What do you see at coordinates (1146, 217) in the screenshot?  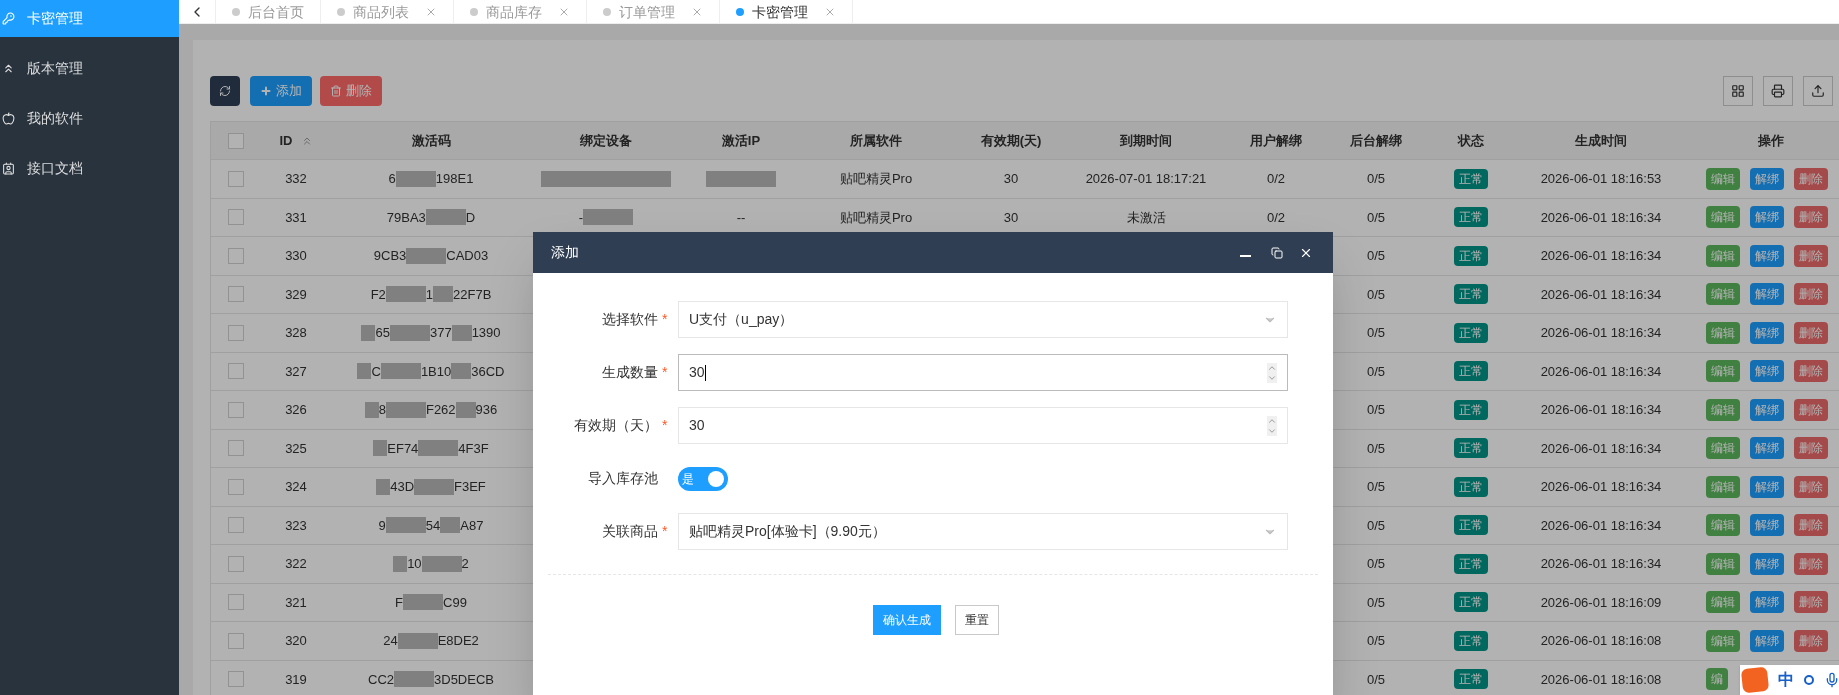 I see `table-cell-text: 未激活` at bounding box center [1146, 217].